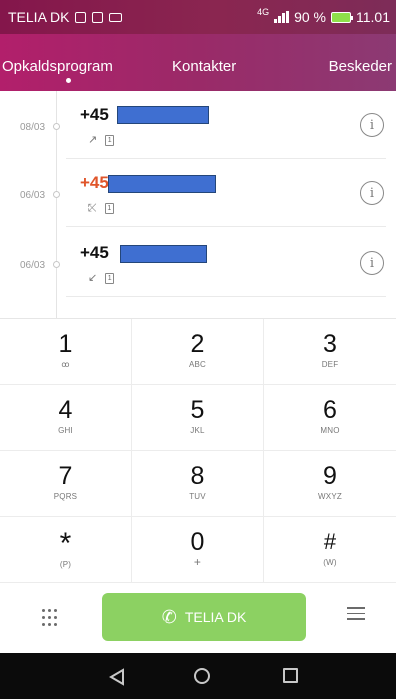  I want to click on dialpad-toggle-icon, so click(51, 618).